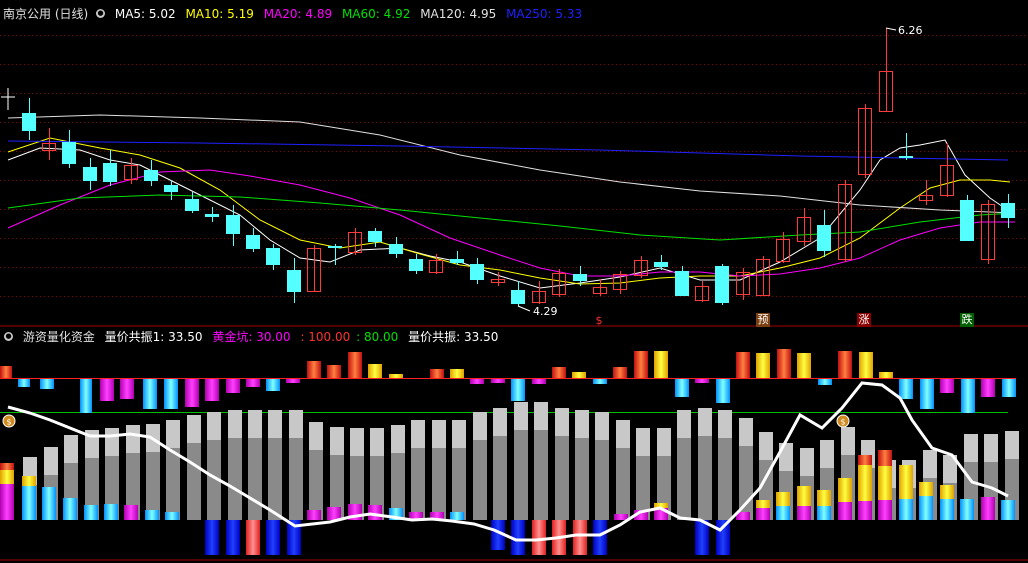  What do you see at coordinates (145, 14) in the screenshot?
I see `ma5-label: MA5: 5.02` at bounding box center [145, 14].